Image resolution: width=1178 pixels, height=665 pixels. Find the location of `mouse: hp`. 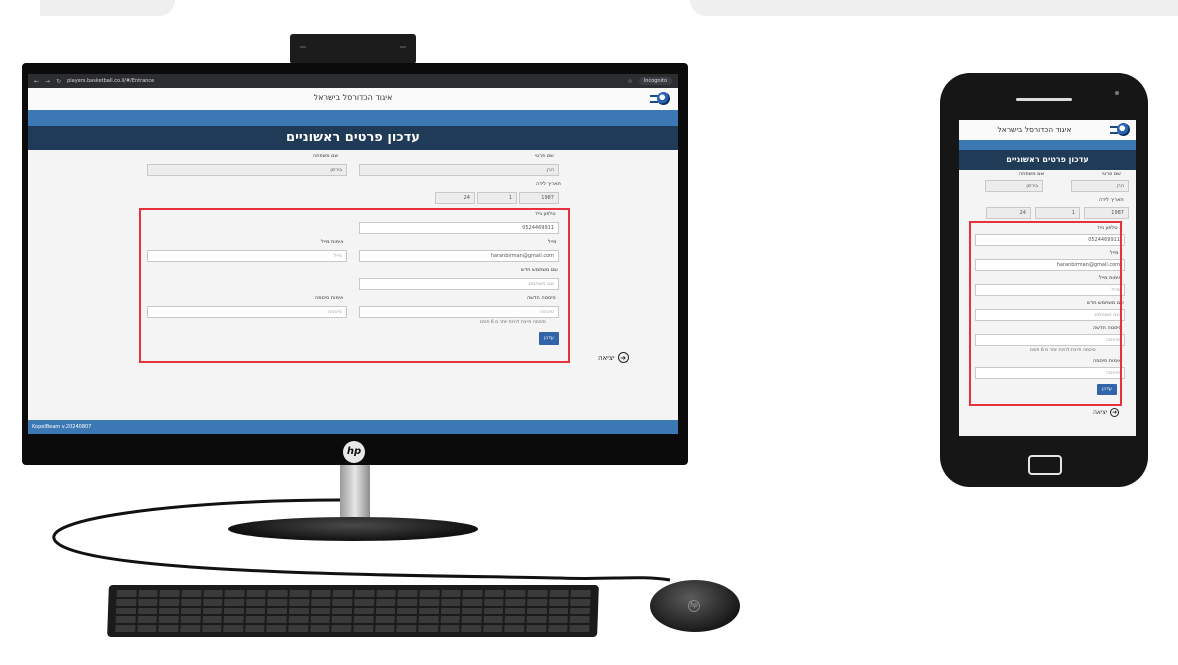

mouse: hp is located at coordinates (695, 606).